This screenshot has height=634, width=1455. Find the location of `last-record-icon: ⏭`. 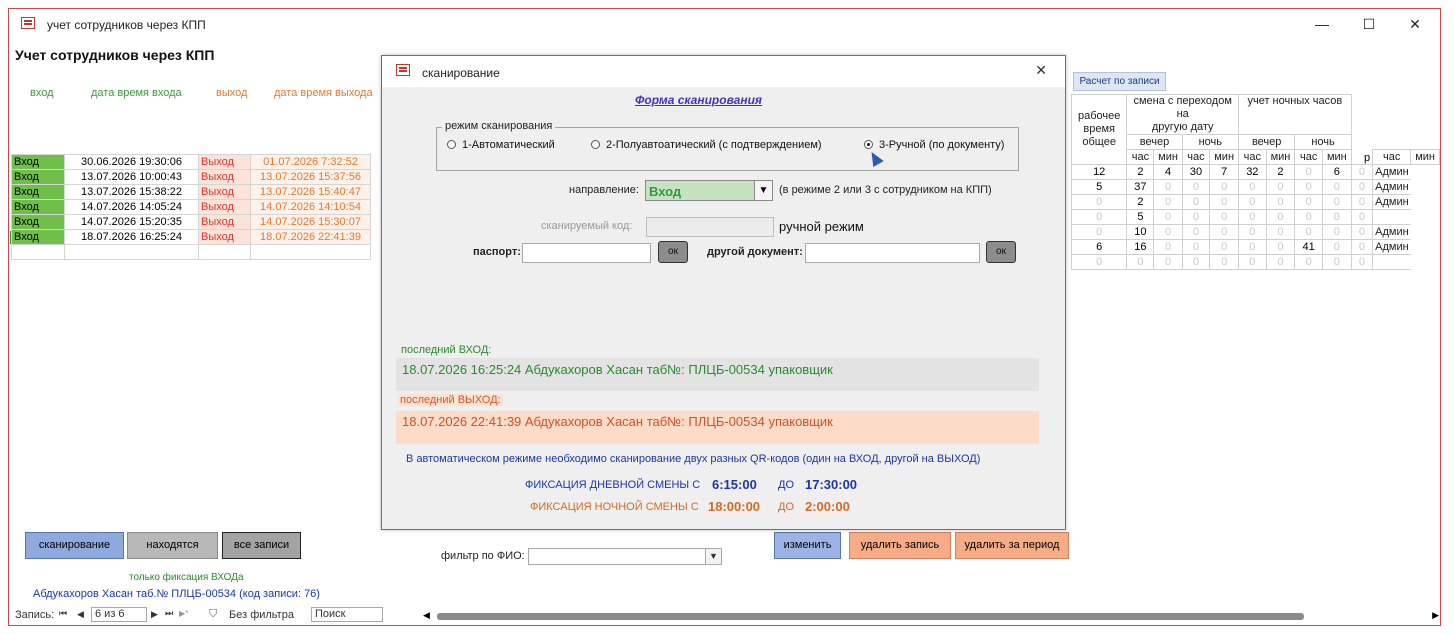

last-record-icon: ⏭ is located at coordinates (169, 613).